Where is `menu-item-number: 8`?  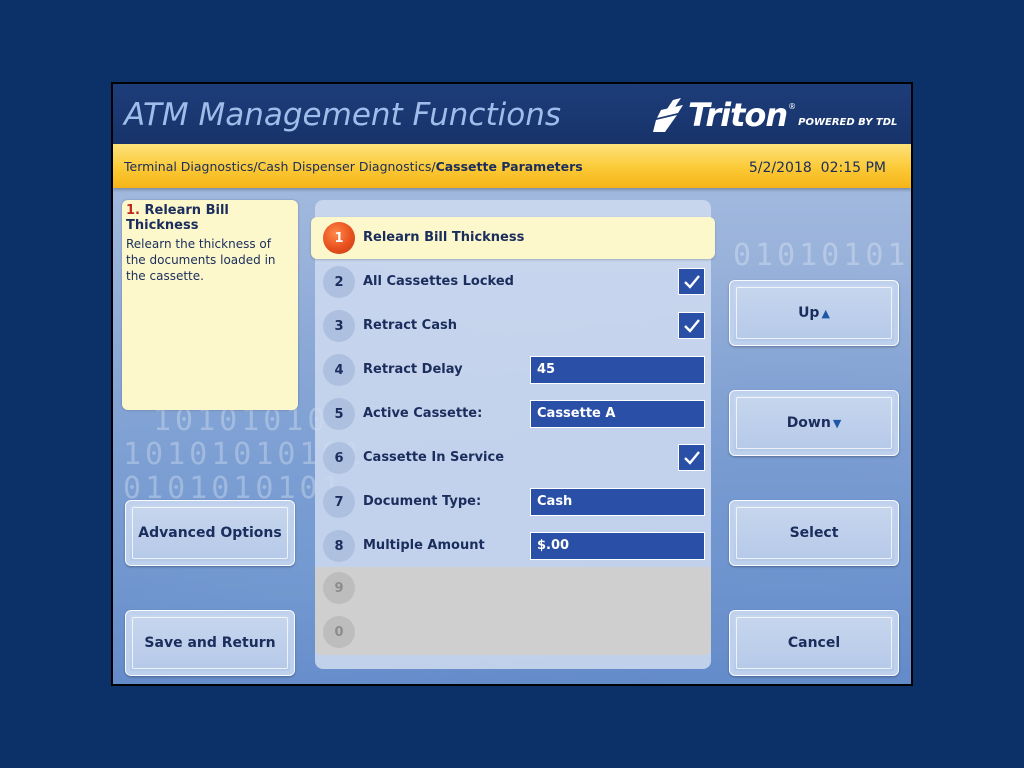
menu-item-number: 8 is located at coordinates (339, 546).